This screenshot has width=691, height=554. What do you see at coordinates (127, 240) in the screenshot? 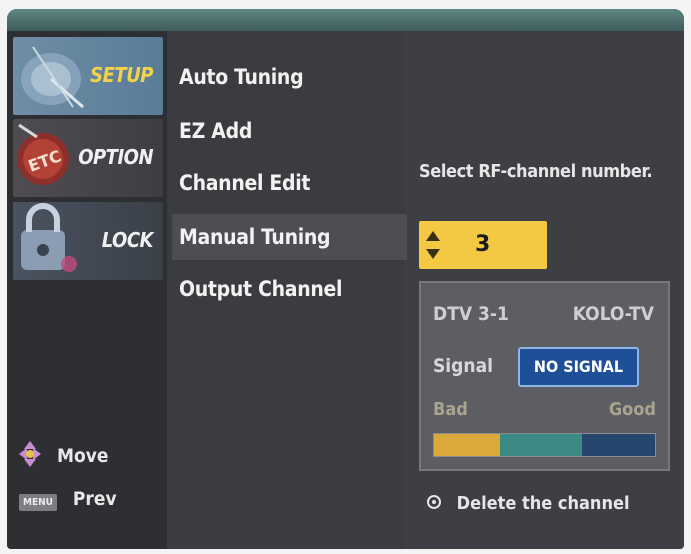
I see `tab-lock-label: LOCK` at bounding box center [127, 240].